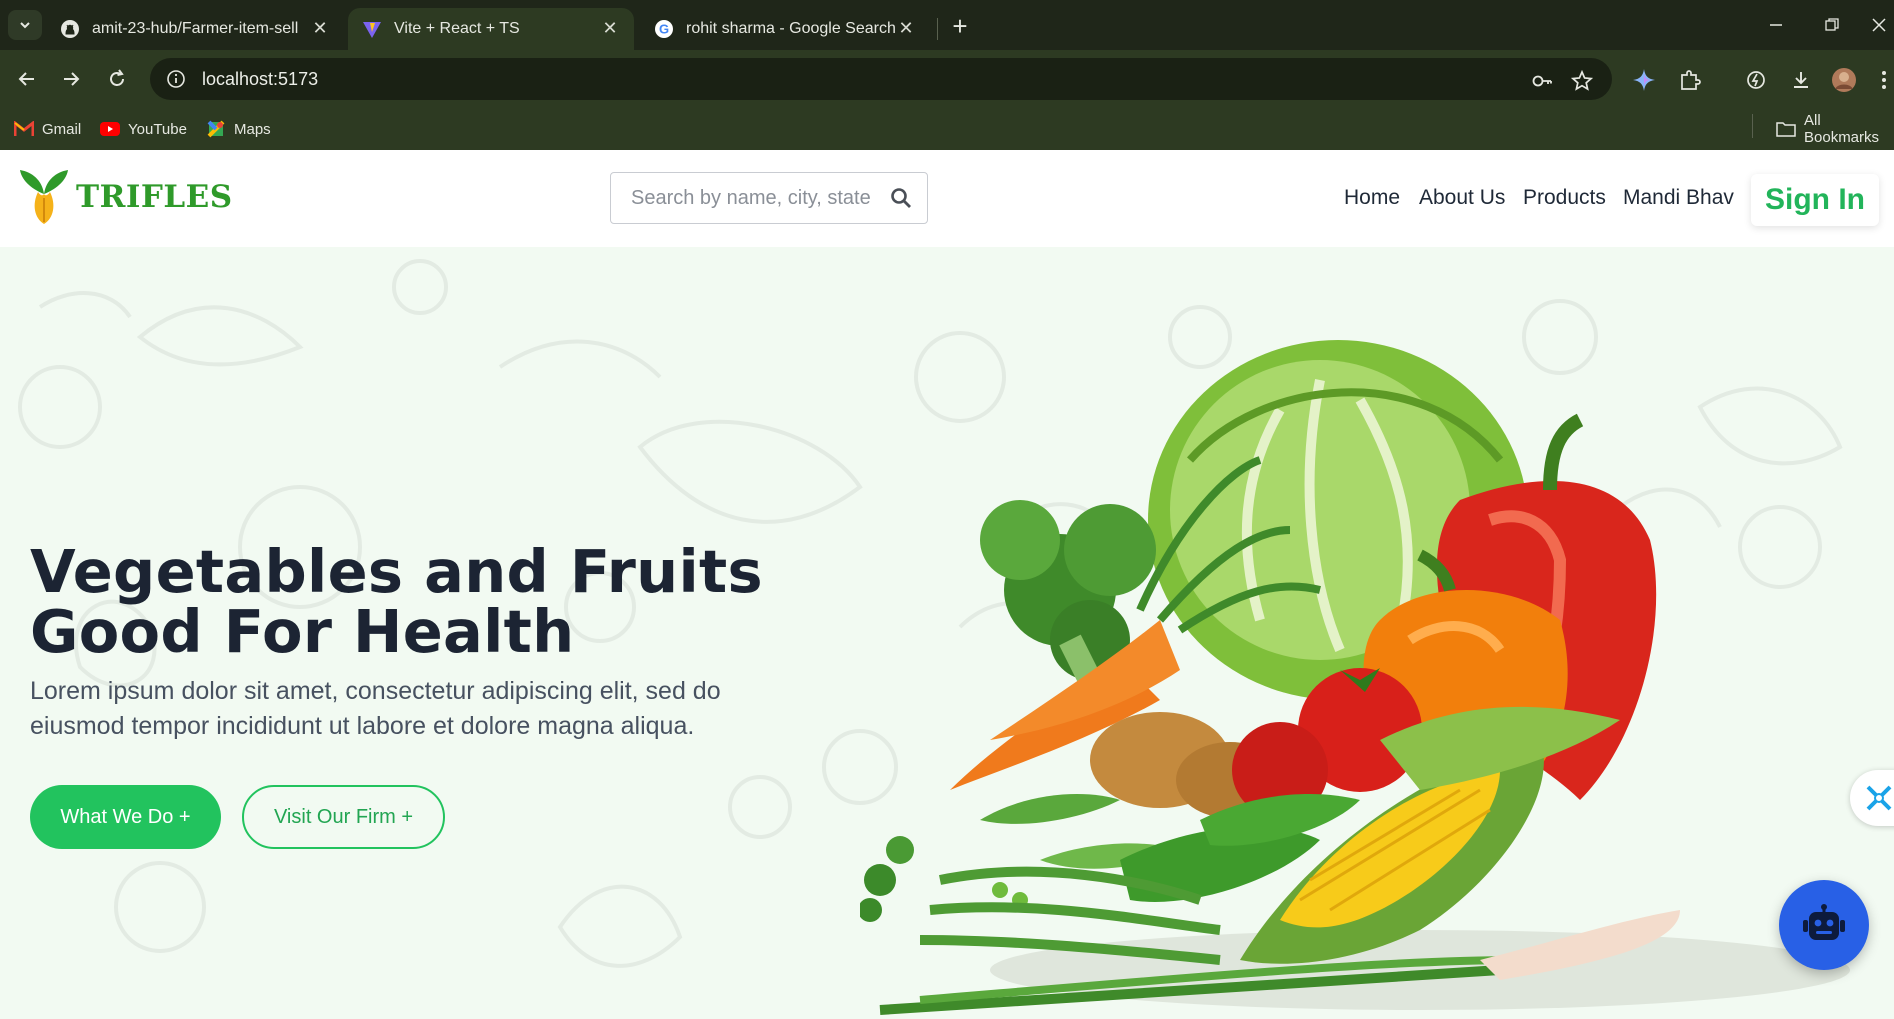 The image size is (1894, 1019). Describe the element at coordinates (881, 79) in the screenshot. I see `address-bar: localhost:5173` at that location.